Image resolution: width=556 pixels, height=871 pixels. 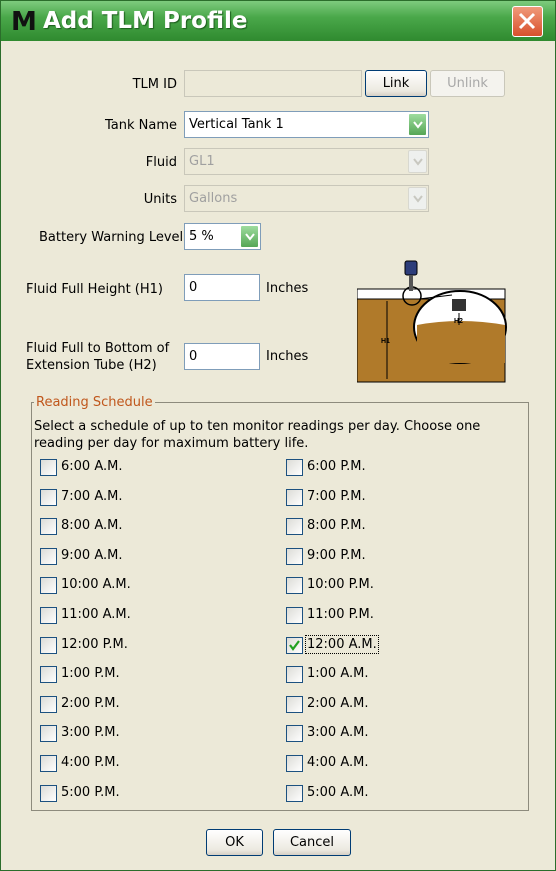 I want to click on cancel-button: Cancel, so click(x=312, y=842).